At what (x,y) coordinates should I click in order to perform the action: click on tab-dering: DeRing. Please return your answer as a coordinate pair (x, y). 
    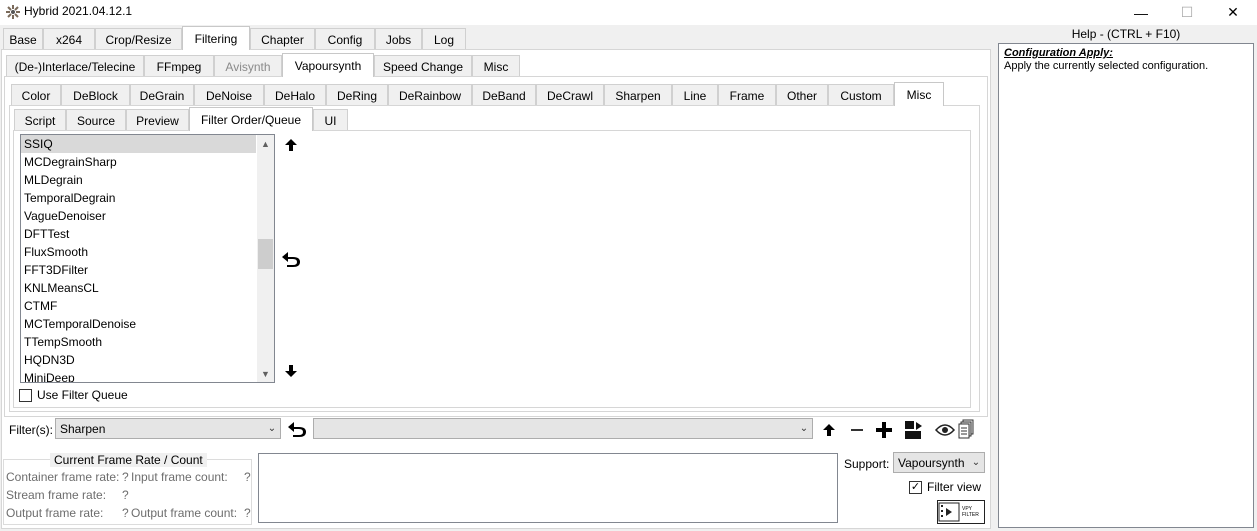
    Looking at the image, I should click on (357, 95).